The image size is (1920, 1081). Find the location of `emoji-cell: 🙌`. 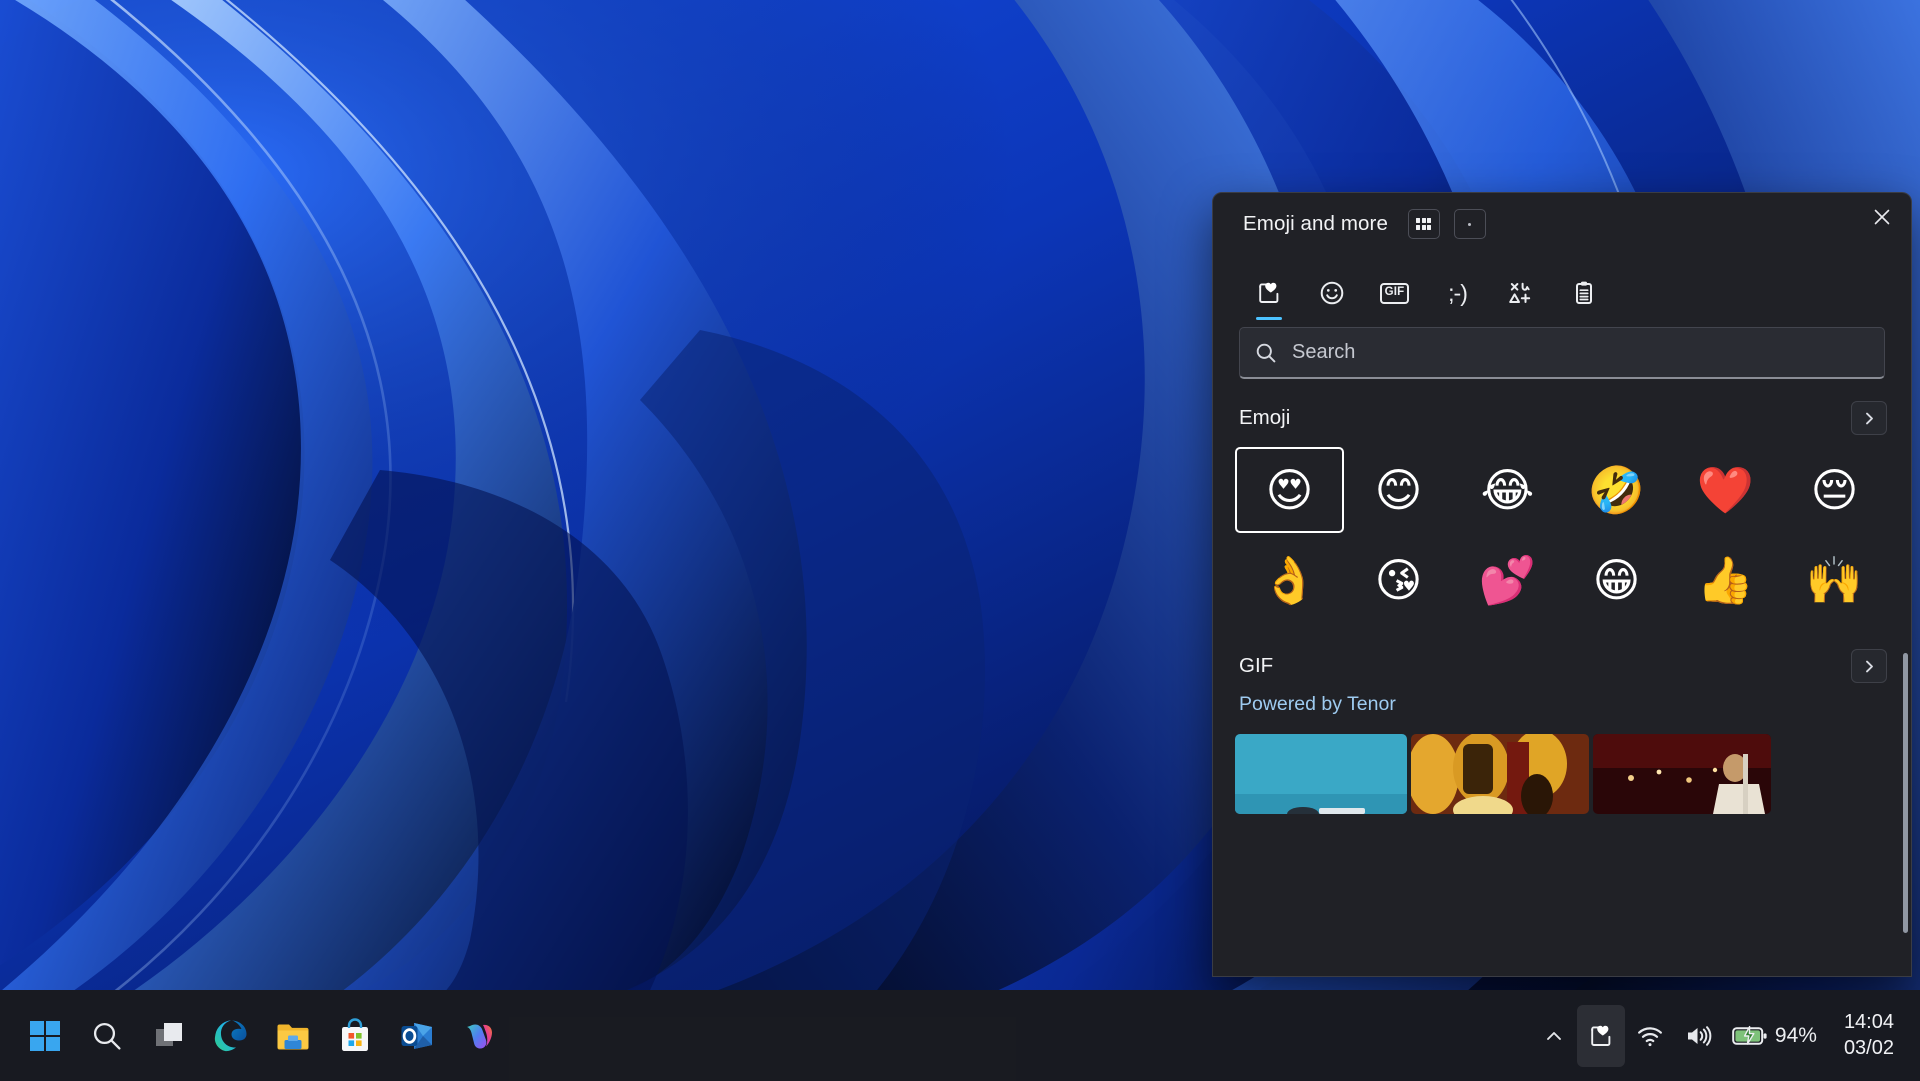

emoji-cell: 🙌 is located at coordinates (1834, 580).